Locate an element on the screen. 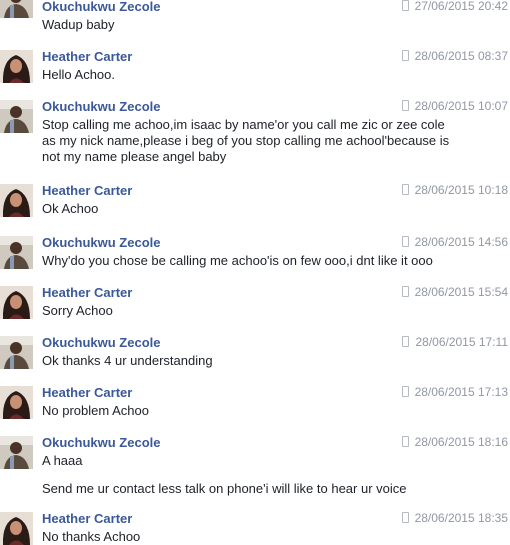 The width and height of the screenshot is (510, 545). message-line: not my name please angel baby is located at coordinates (134, 156).